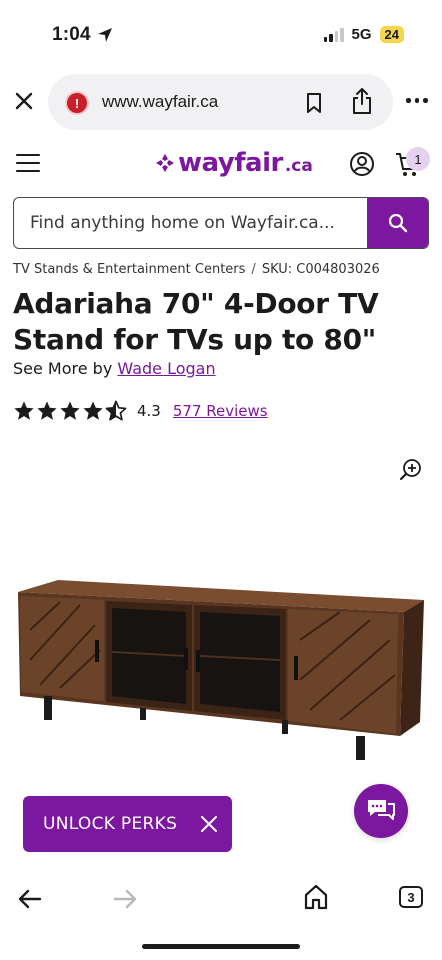 Image resolution: width=442 pixels, height=960 pixels. Describe the element at coordinates (316, 897) in the screenshot. I see `home-icon` at that location.